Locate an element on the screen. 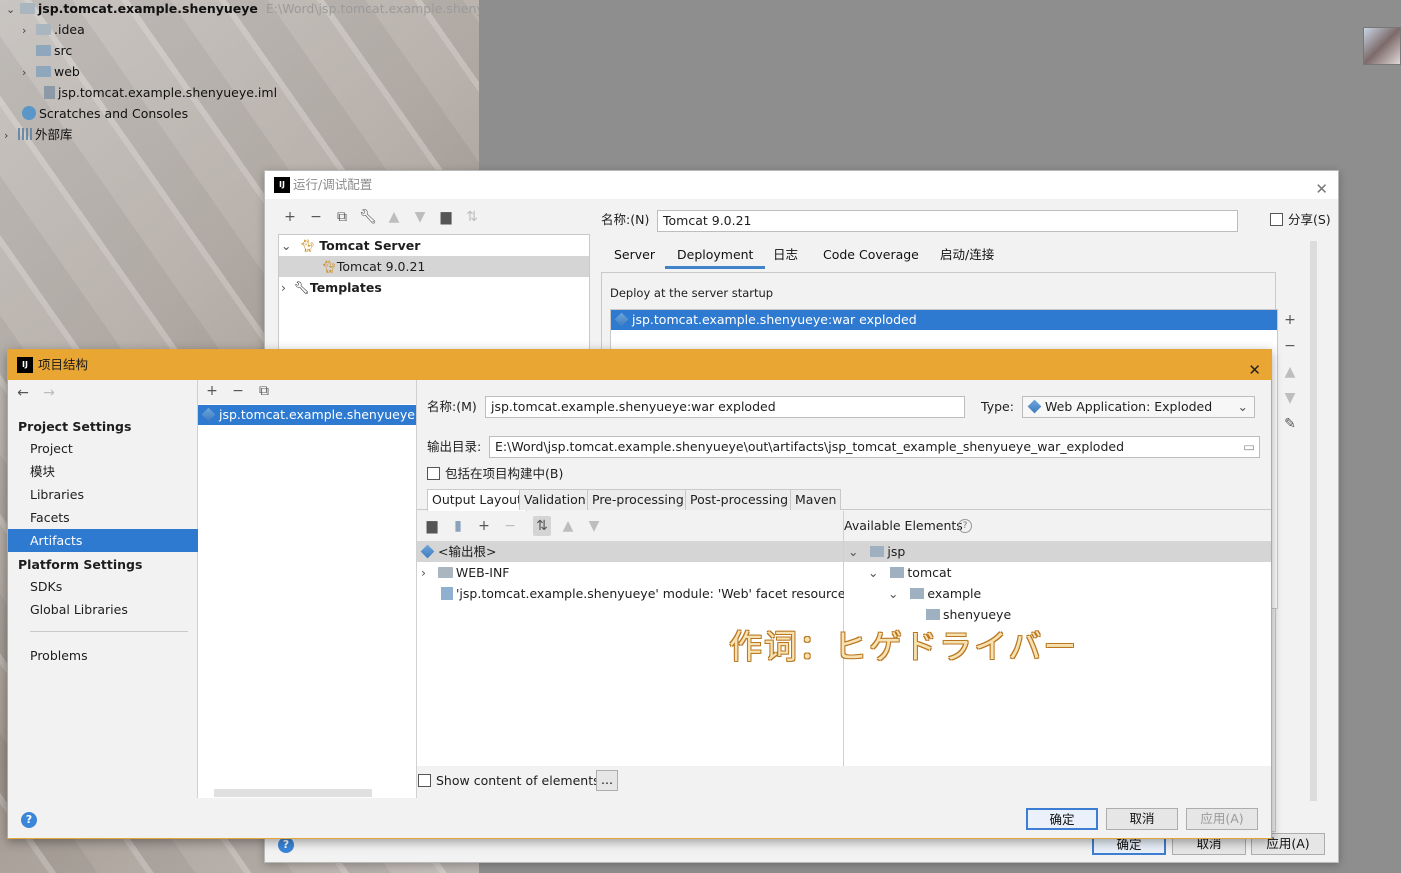 This screenshot has width=1401, height=873. nav-item-global-libraries: Global Libraries is located at coordinates (103, 609).